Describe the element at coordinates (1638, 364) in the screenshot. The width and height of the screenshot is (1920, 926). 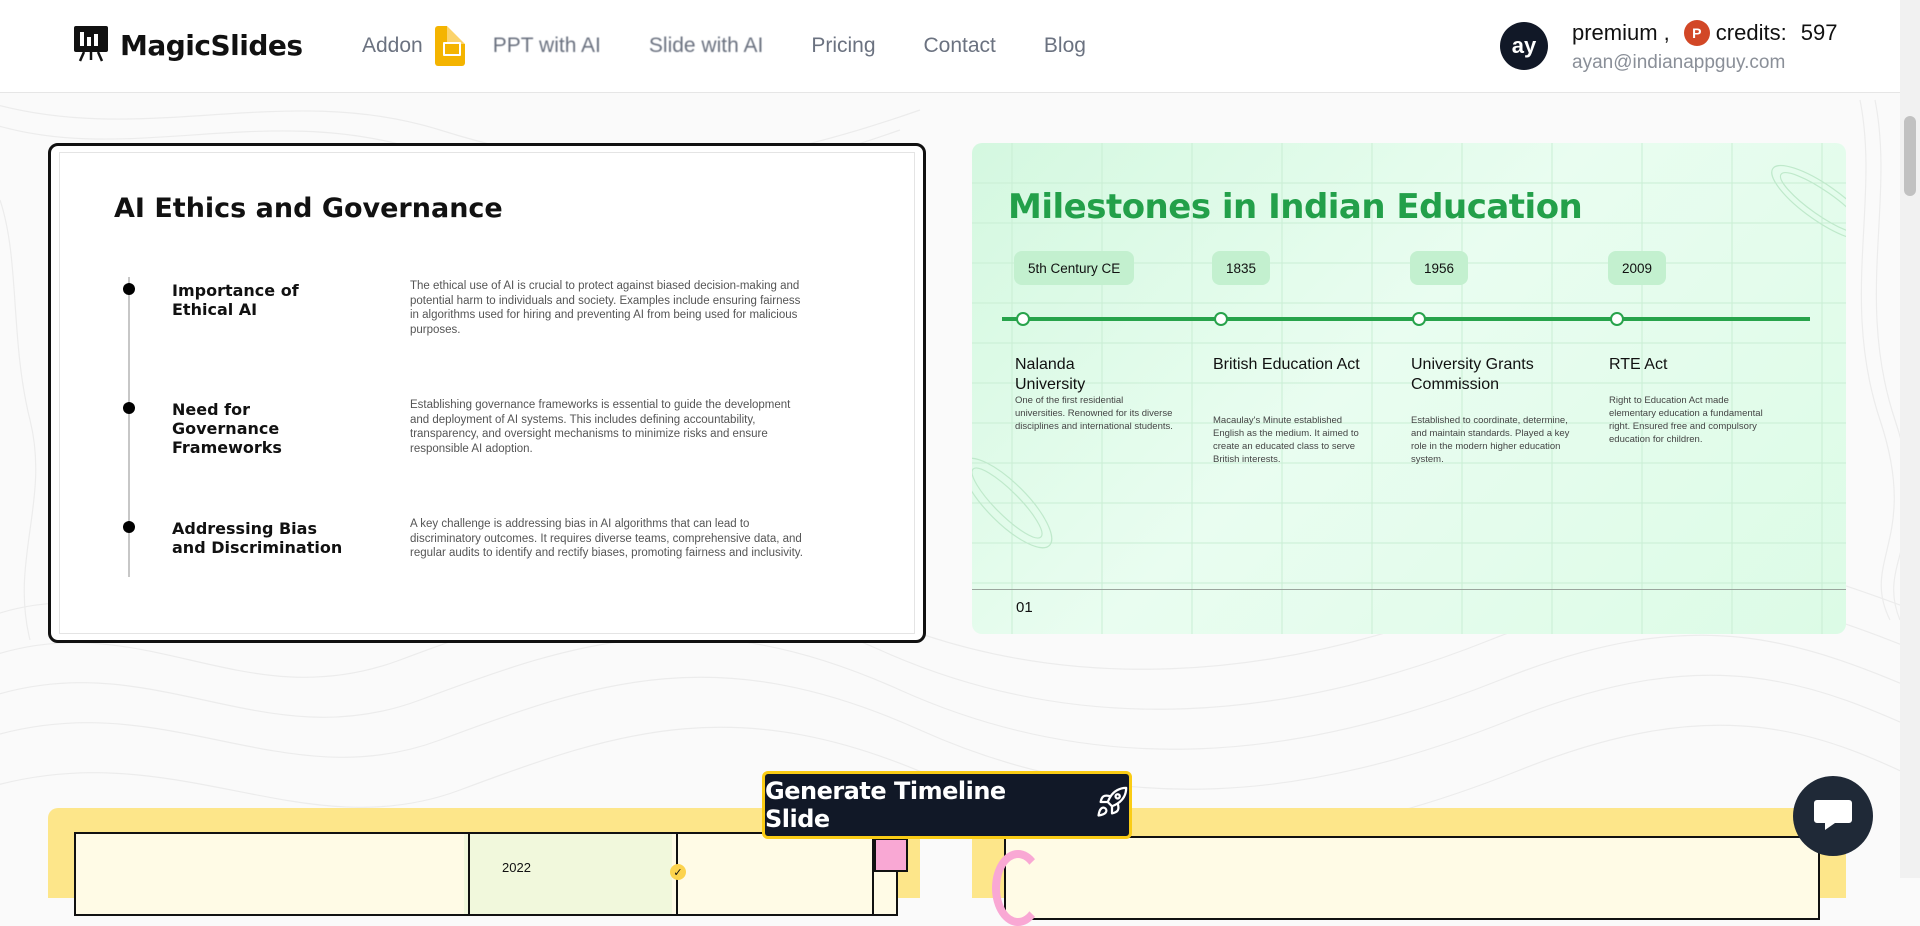
I see `milestone-heading: RTE Act` at that location.